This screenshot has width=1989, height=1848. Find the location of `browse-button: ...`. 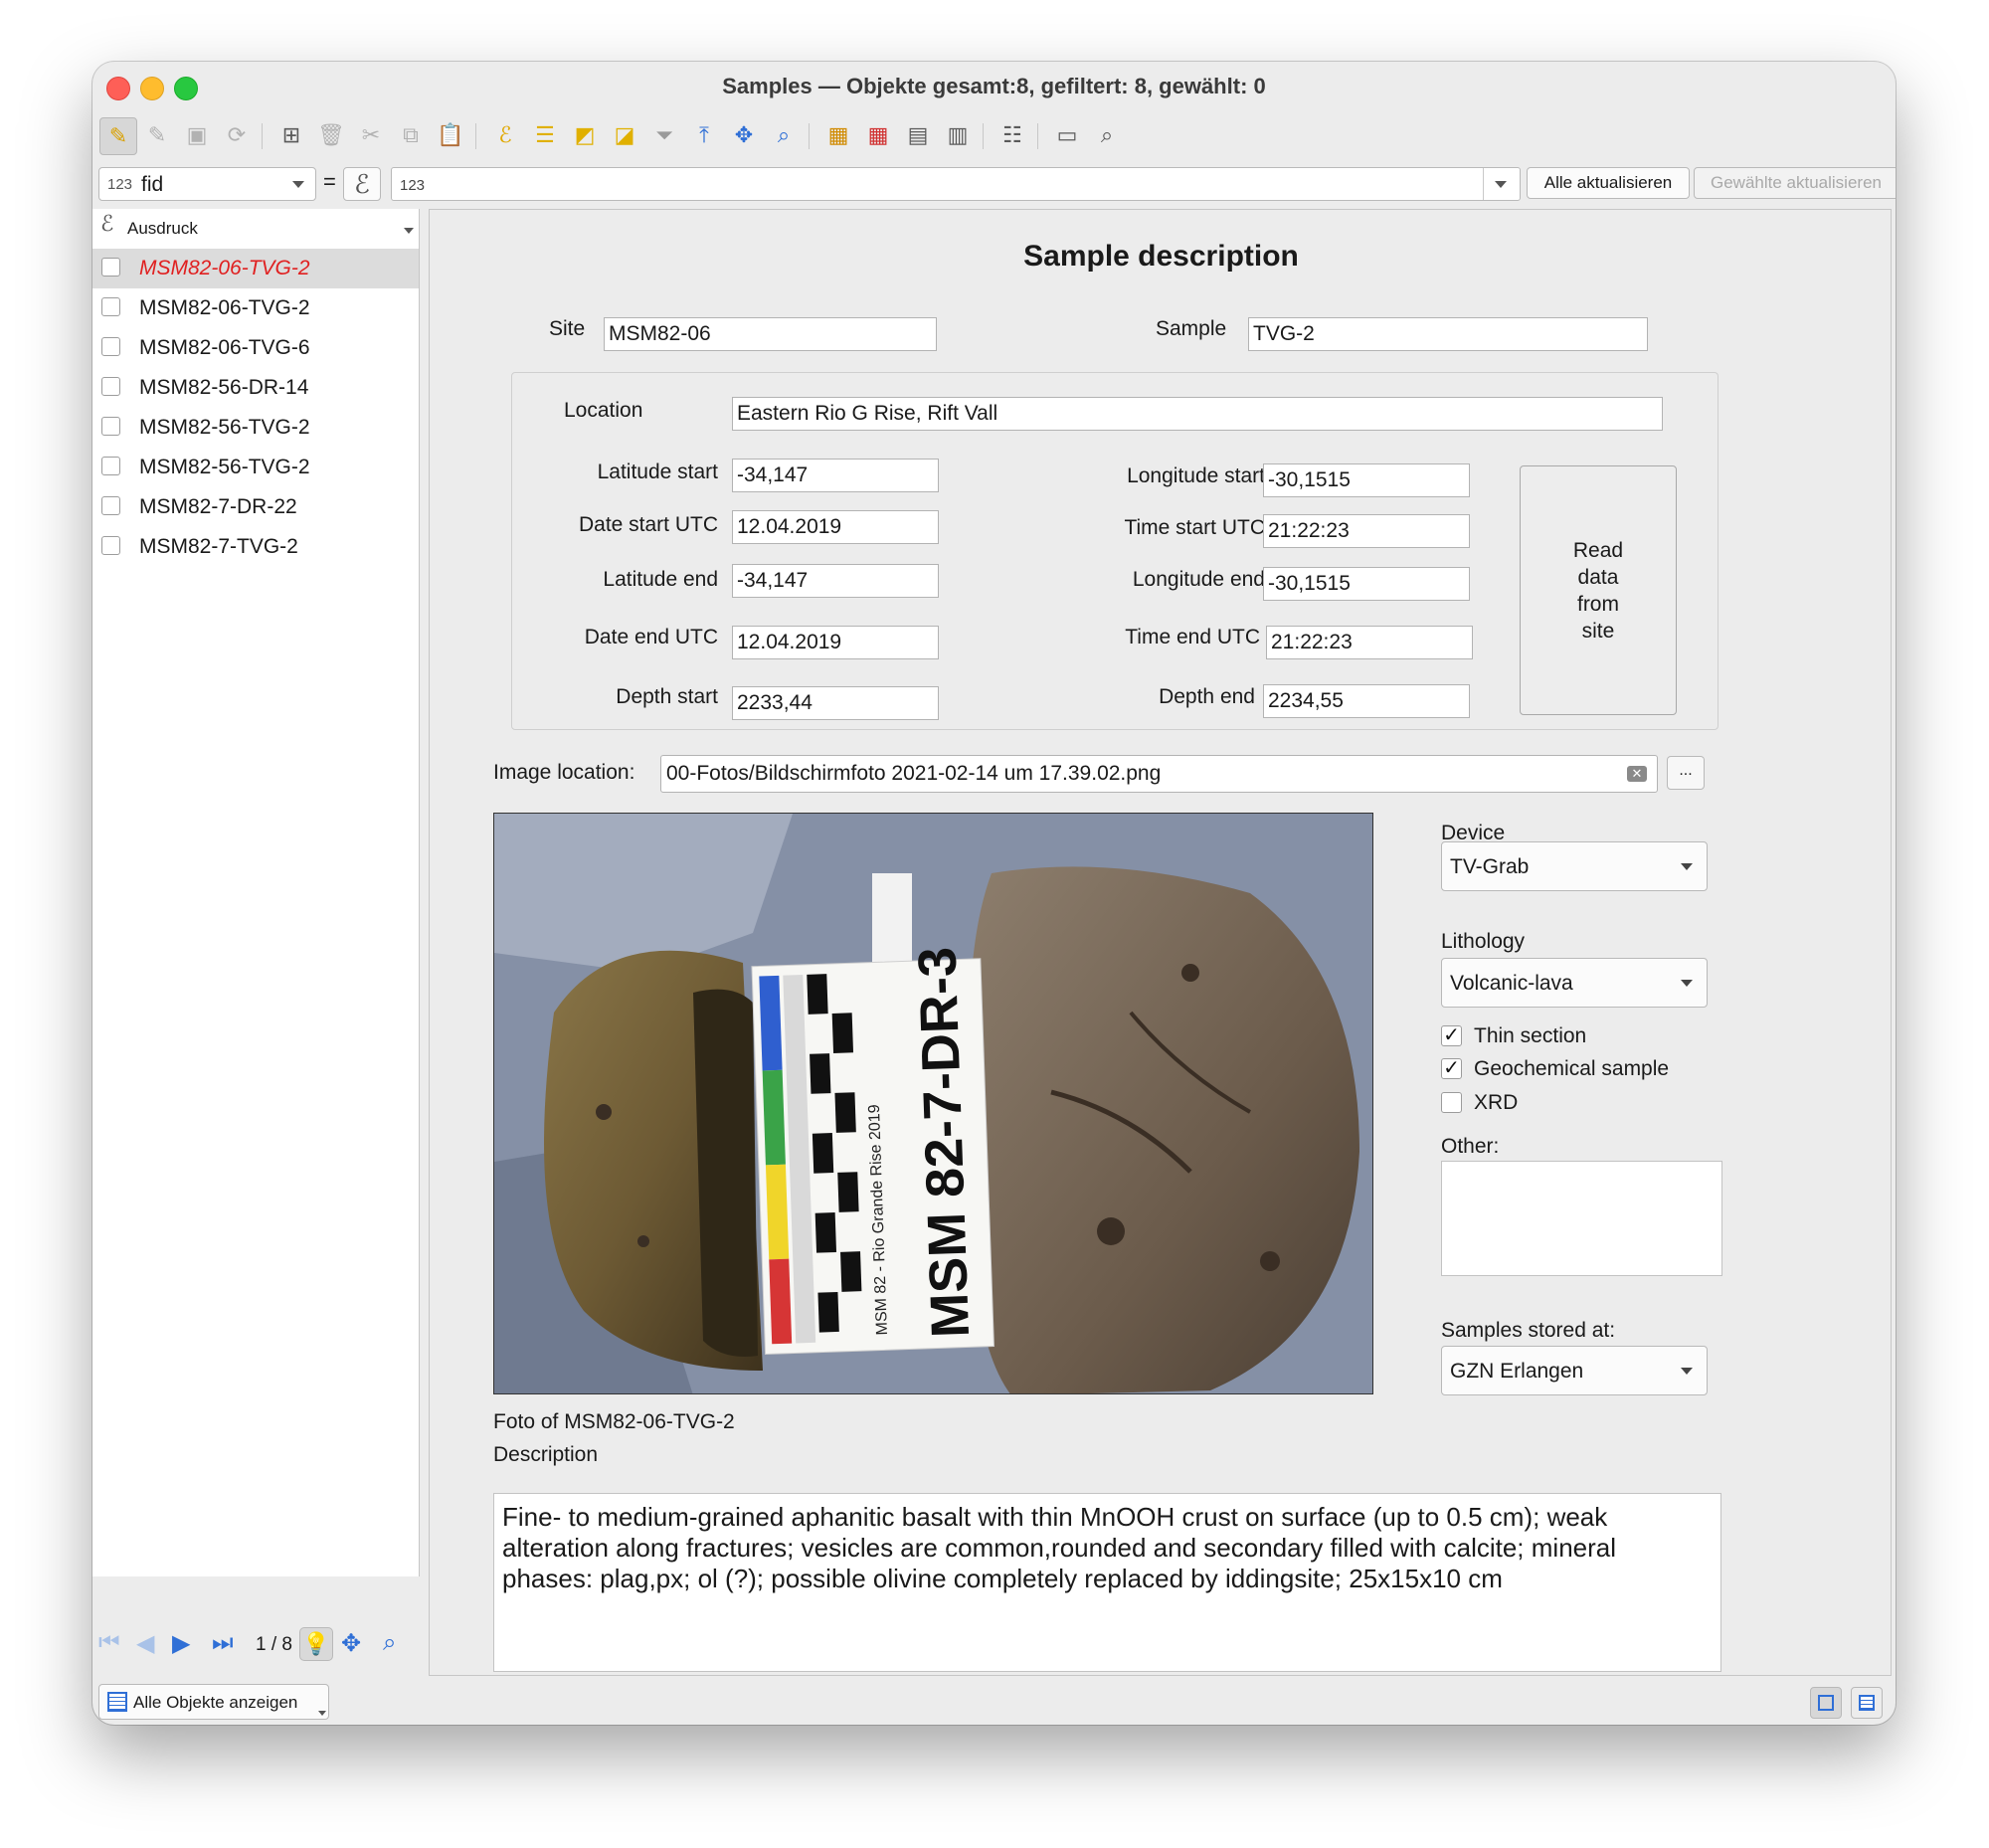

browse-button: ... is located at coordinates (1686, 773).